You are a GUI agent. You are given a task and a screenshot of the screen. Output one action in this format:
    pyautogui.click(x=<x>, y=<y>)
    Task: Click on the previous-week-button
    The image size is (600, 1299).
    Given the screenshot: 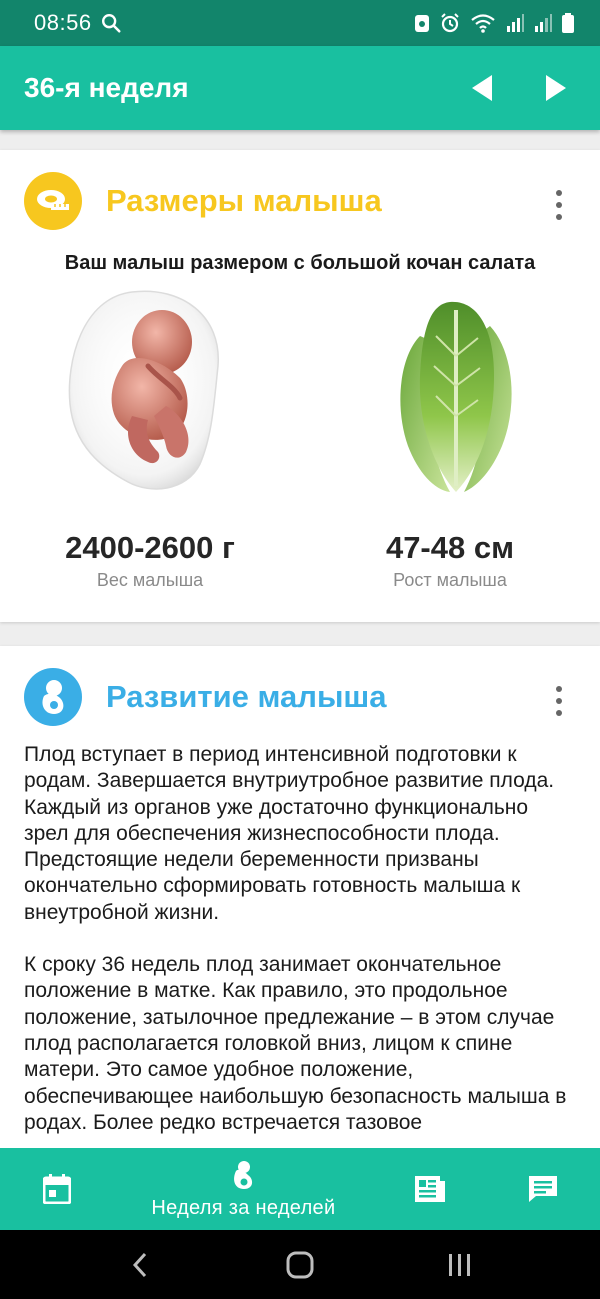 What is the action you would take?
    pyautogui.click(x=482, y=88)
    